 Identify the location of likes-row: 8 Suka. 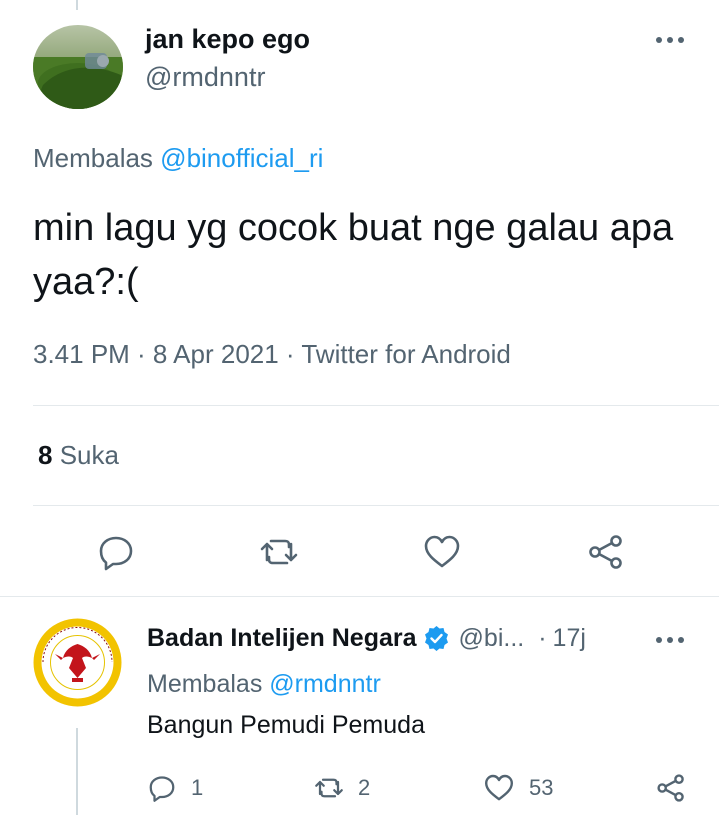
(78, 455).